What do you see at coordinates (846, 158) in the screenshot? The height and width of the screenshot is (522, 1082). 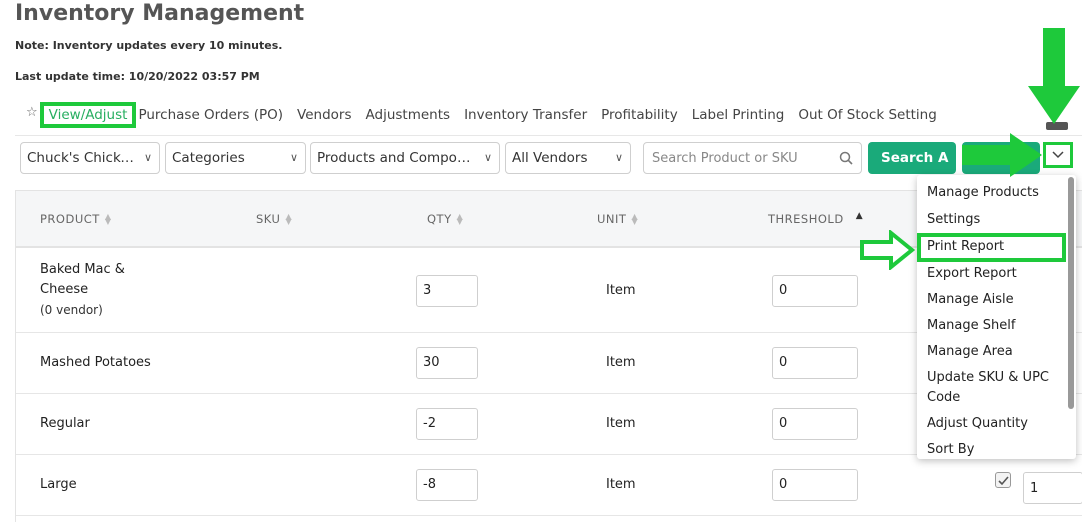 I see `search-icon` at bounding box center [846, 158].